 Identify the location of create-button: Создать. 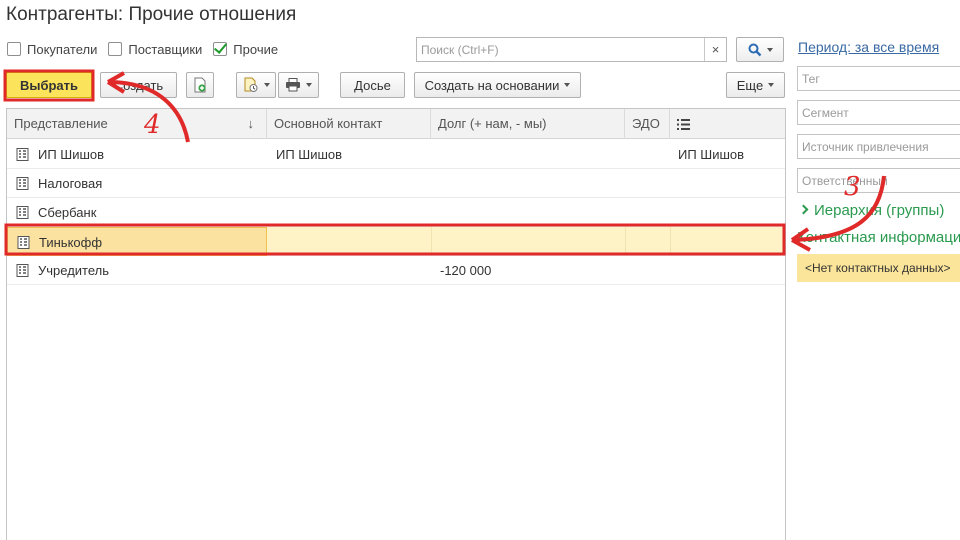
(138, 85).